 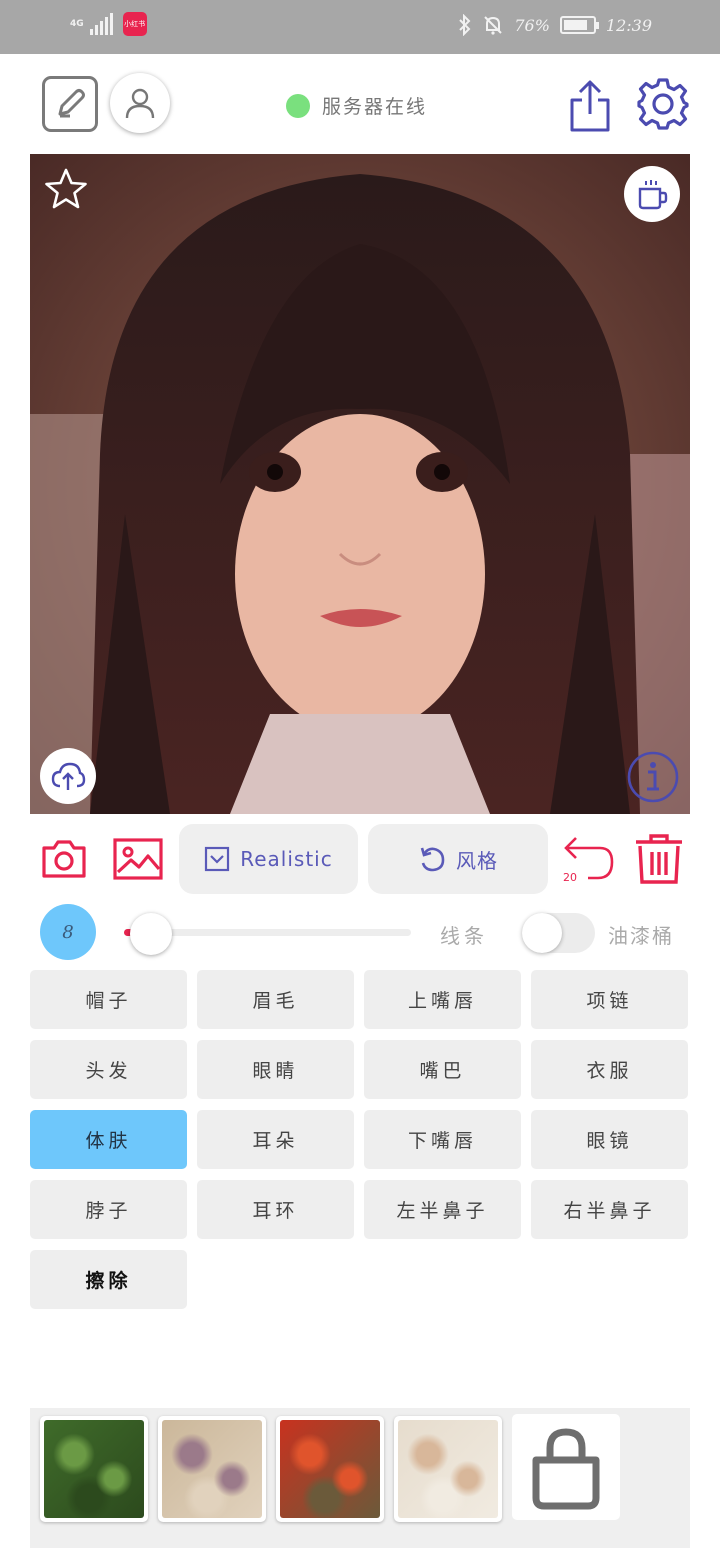 What do you see at coordinates (275, 1139) in the screenshot?
I see `part-chip: 耳朵` at bounding box center [275, 1139].